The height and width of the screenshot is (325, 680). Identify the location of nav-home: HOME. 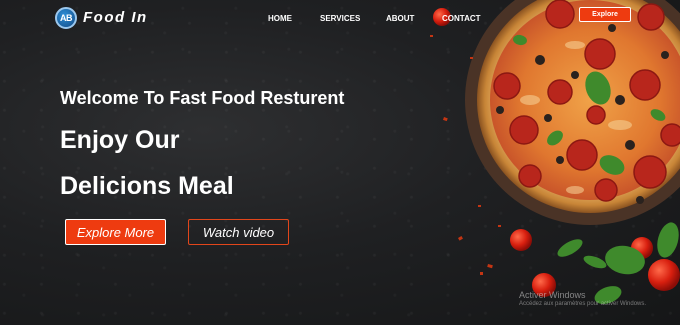
(280, 18).